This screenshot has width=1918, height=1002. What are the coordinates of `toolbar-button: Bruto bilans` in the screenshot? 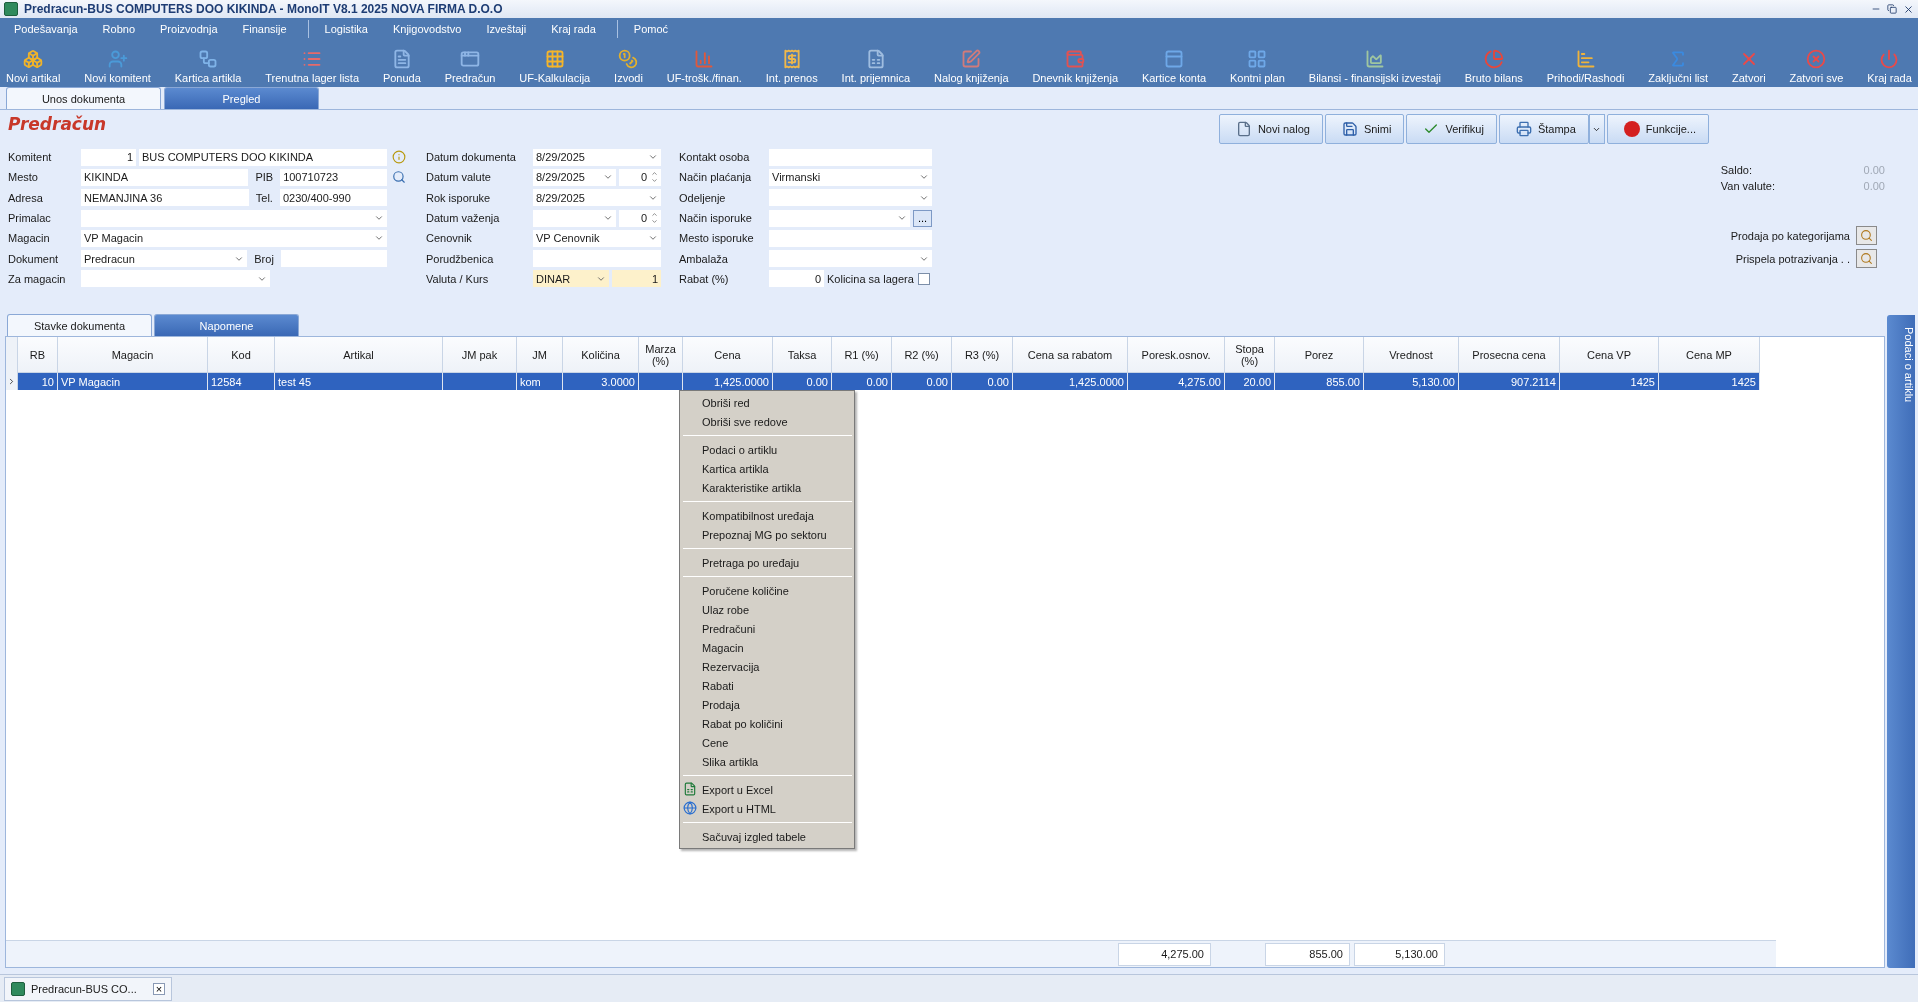 It's located at (1493, 66).